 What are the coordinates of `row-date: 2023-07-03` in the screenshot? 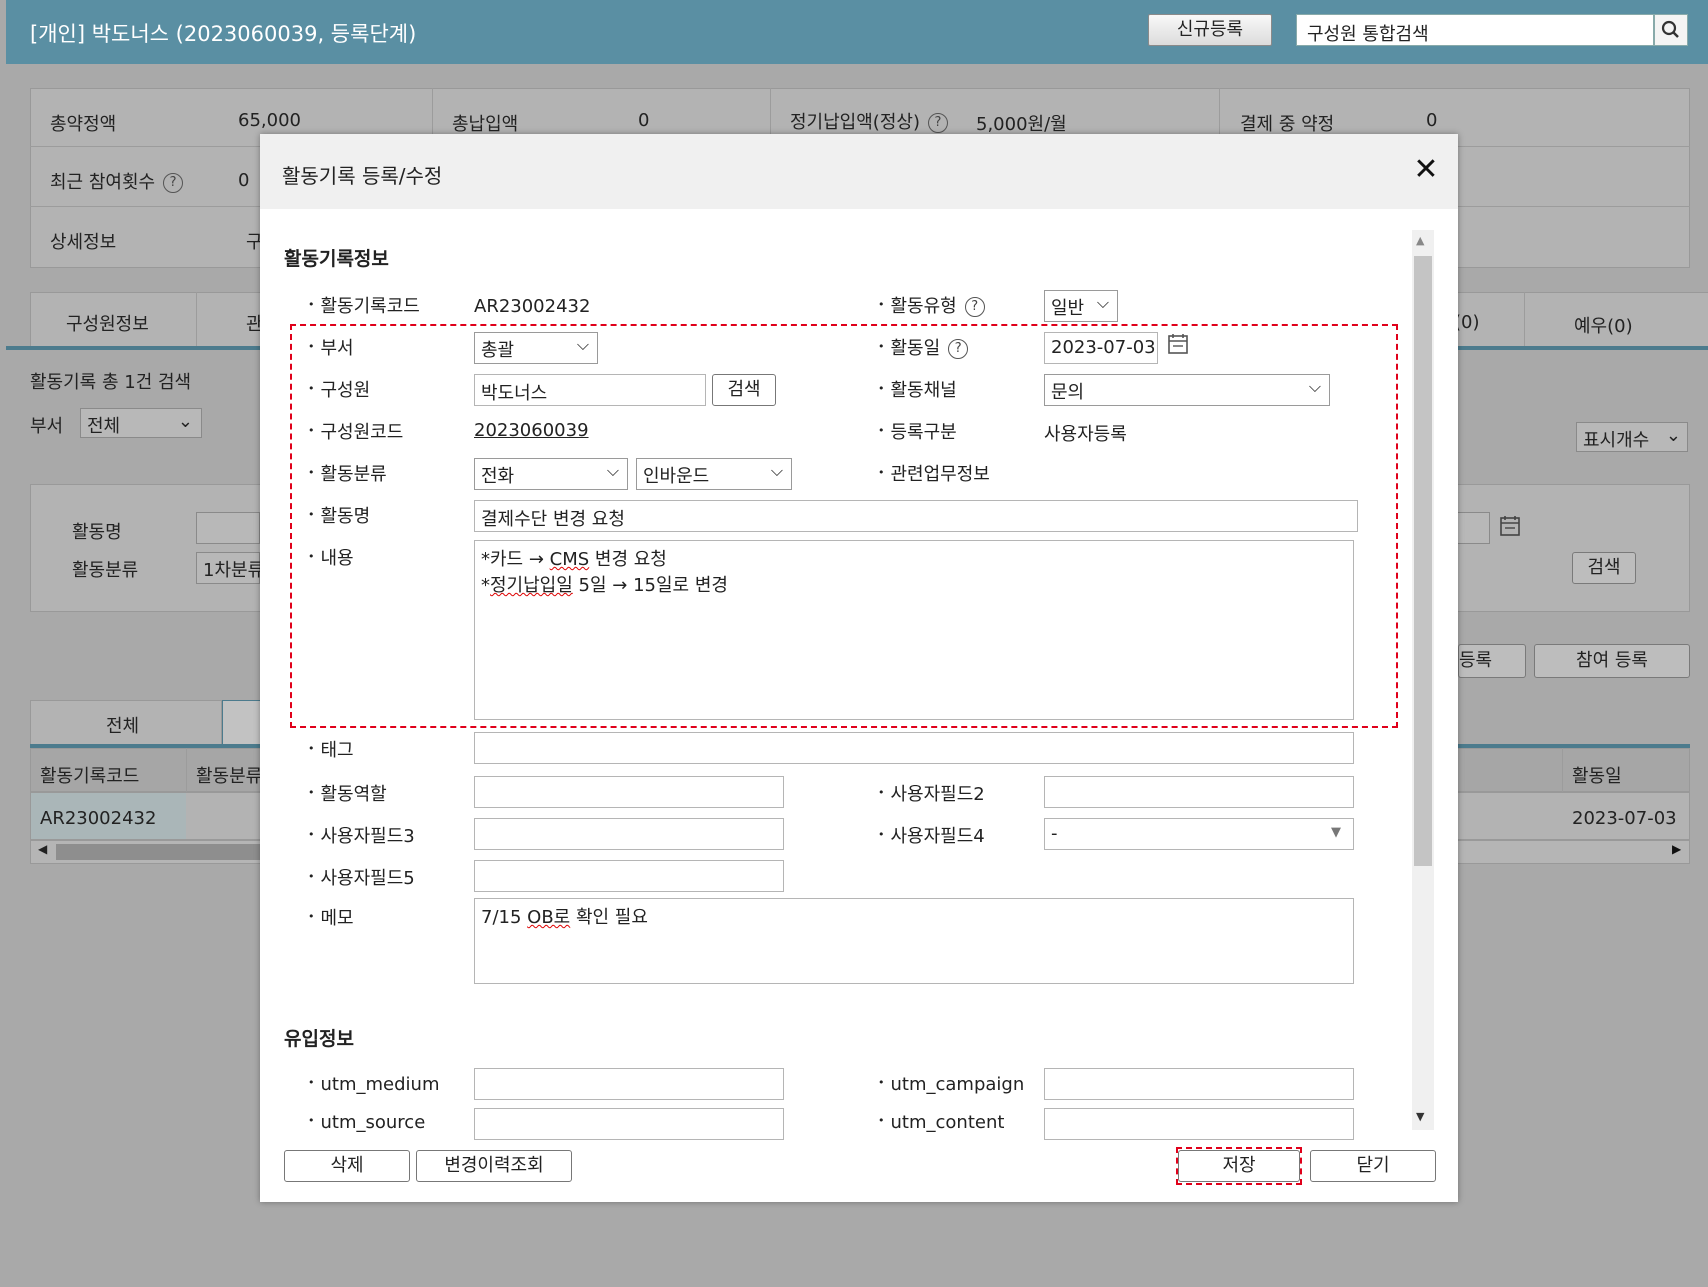 It's located at (1624, 818).